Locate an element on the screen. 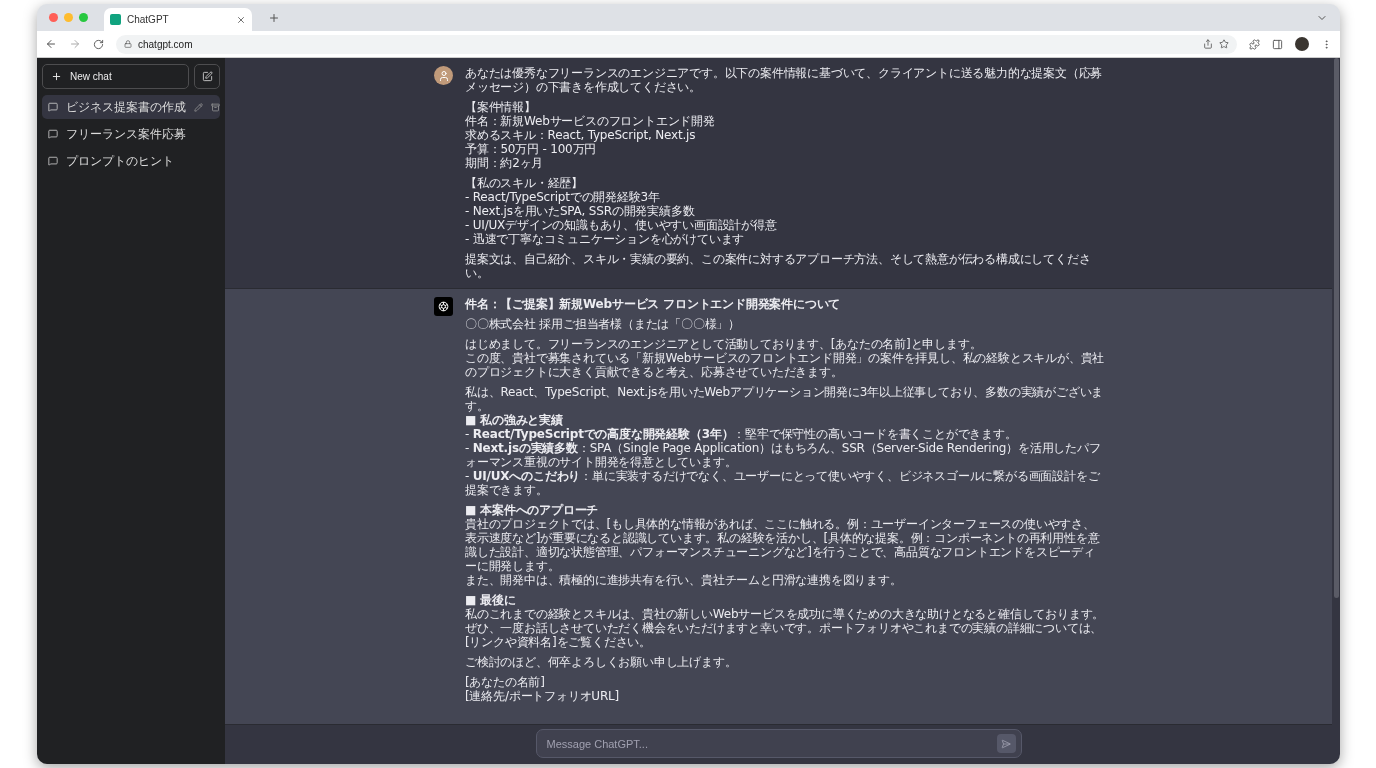 This screenshot has height=768, width=1376. subject-line: 件名：【ご提案】新規Webサービス フロントエンド開発案件について is located at coordinates (653, 304).